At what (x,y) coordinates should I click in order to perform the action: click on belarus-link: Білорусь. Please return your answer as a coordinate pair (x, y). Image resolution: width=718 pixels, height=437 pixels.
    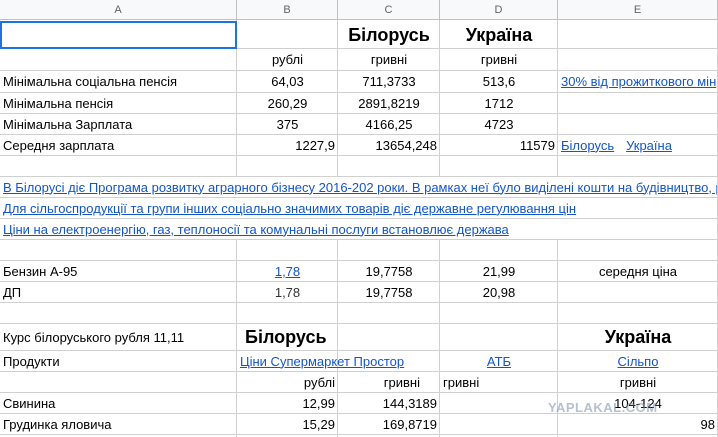
    Looking at the image, I should click on (587, 145).